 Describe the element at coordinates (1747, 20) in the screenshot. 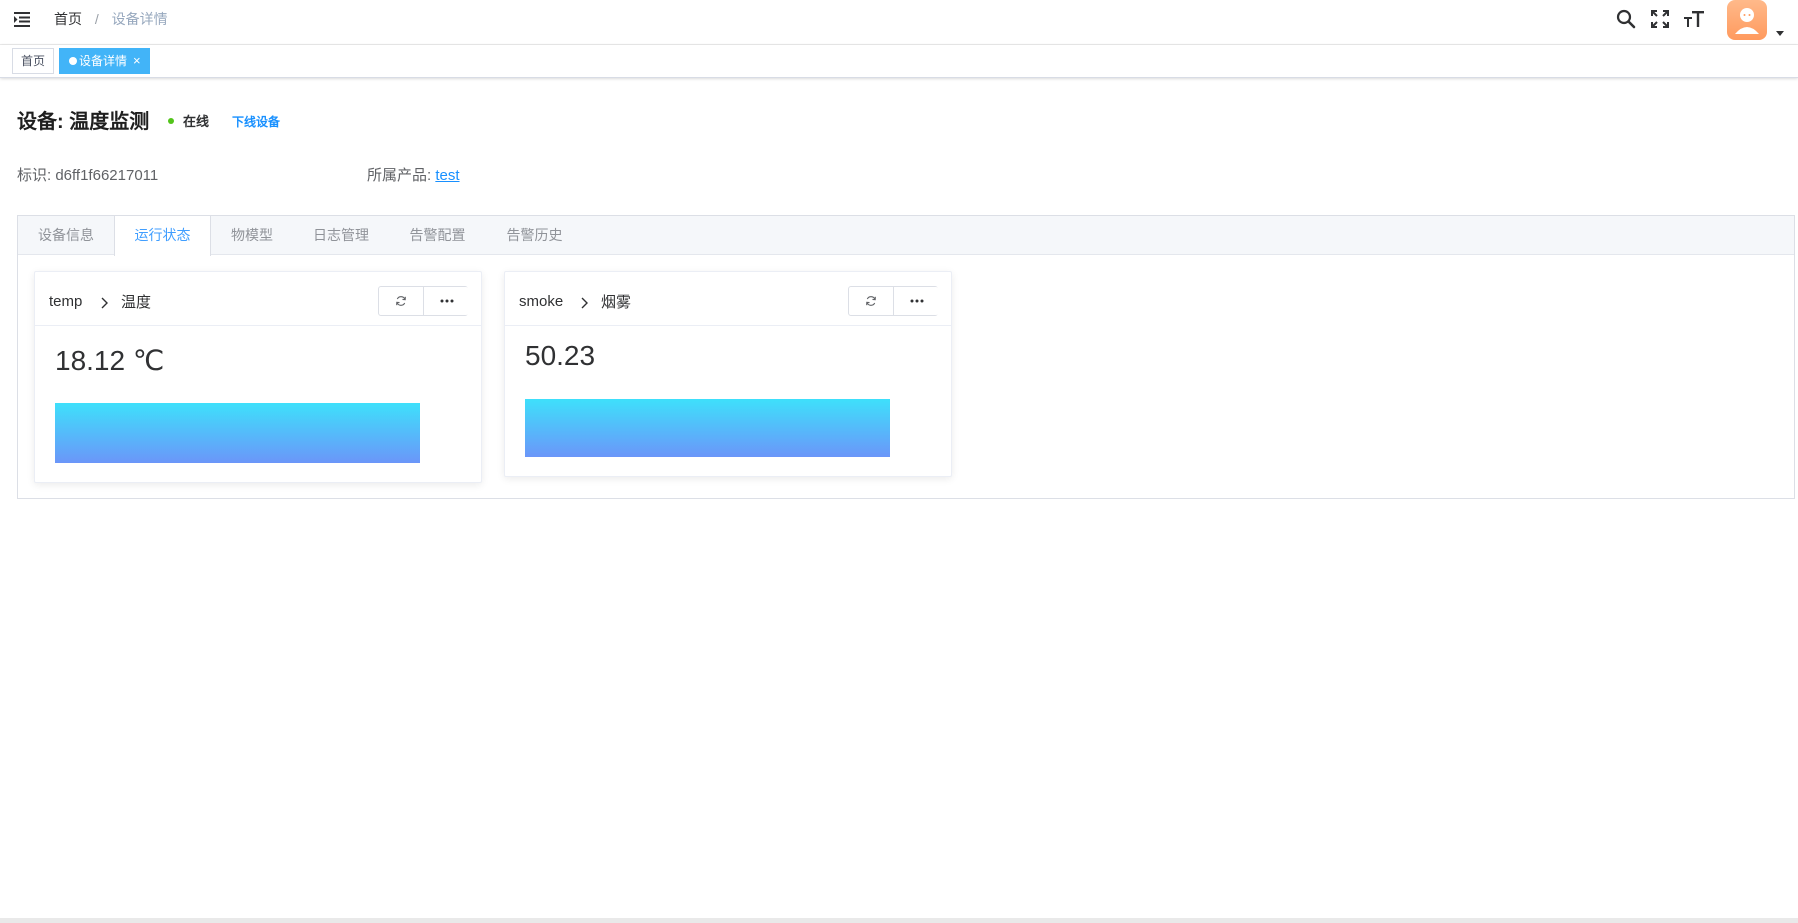

I see `avatar` at that location.